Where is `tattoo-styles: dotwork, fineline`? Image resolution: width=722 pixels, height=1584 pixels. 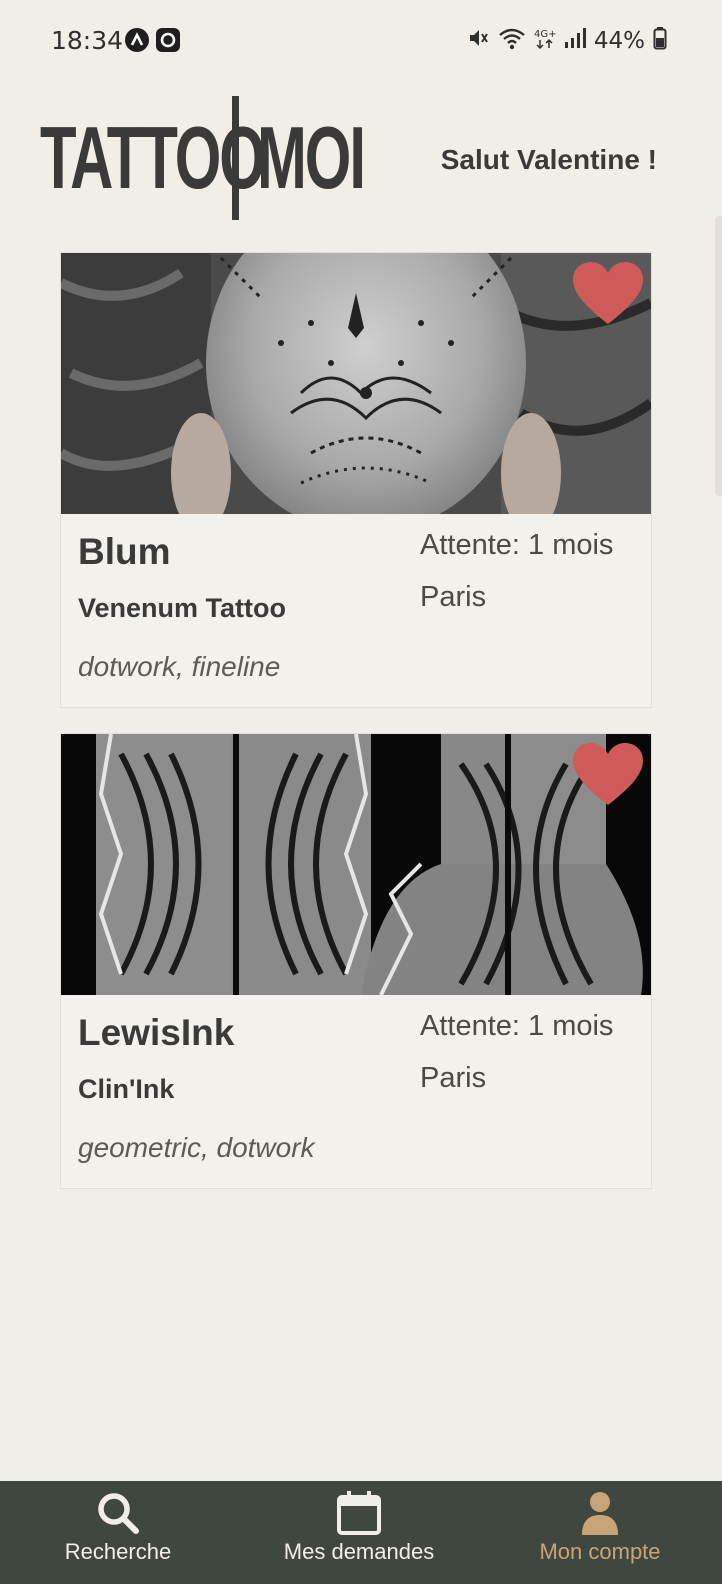 tattoo-styles: dotwork, fineline is located at coordinates (179, 666).